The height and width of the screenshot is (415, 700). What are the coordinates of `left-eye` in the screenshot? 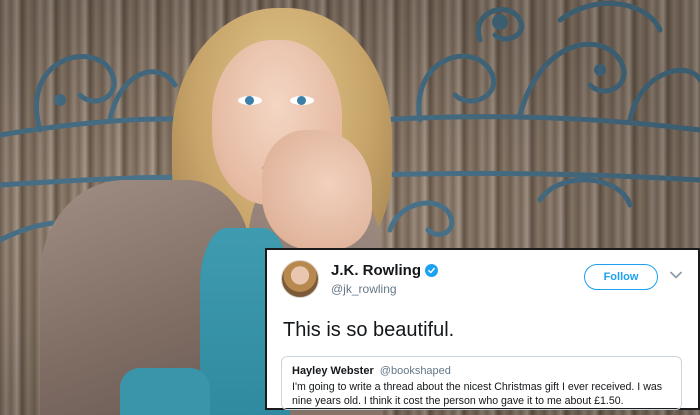 It's located at (250, 100).